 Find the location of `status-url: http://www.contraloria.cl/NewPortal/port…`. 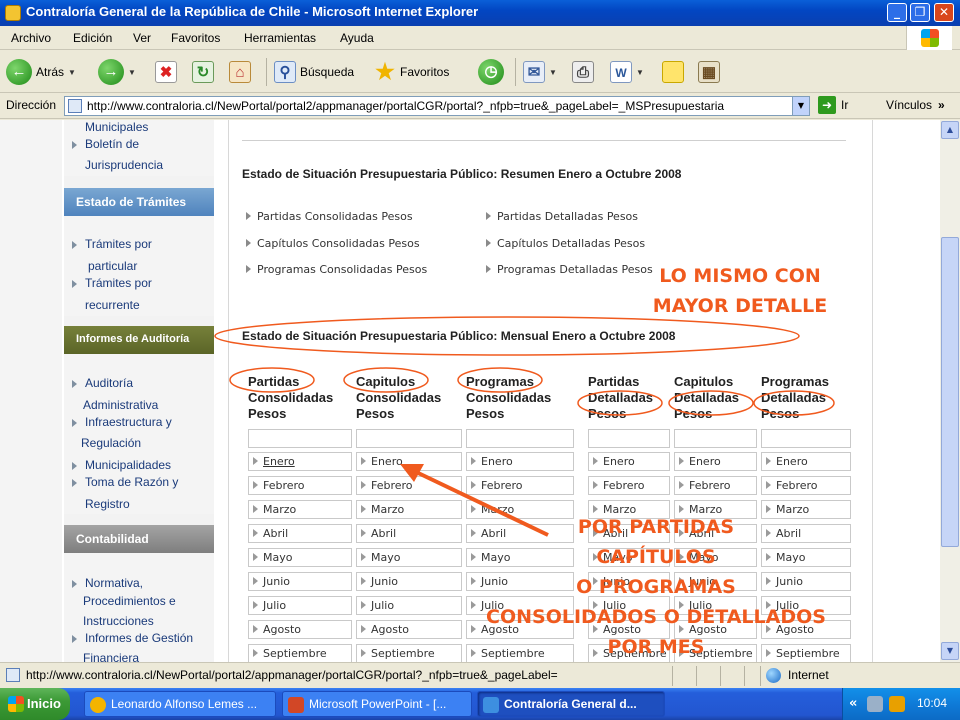

status-url: http://www.contraloria.cl/NewPortal/port… is located at coordinates (292, 675).